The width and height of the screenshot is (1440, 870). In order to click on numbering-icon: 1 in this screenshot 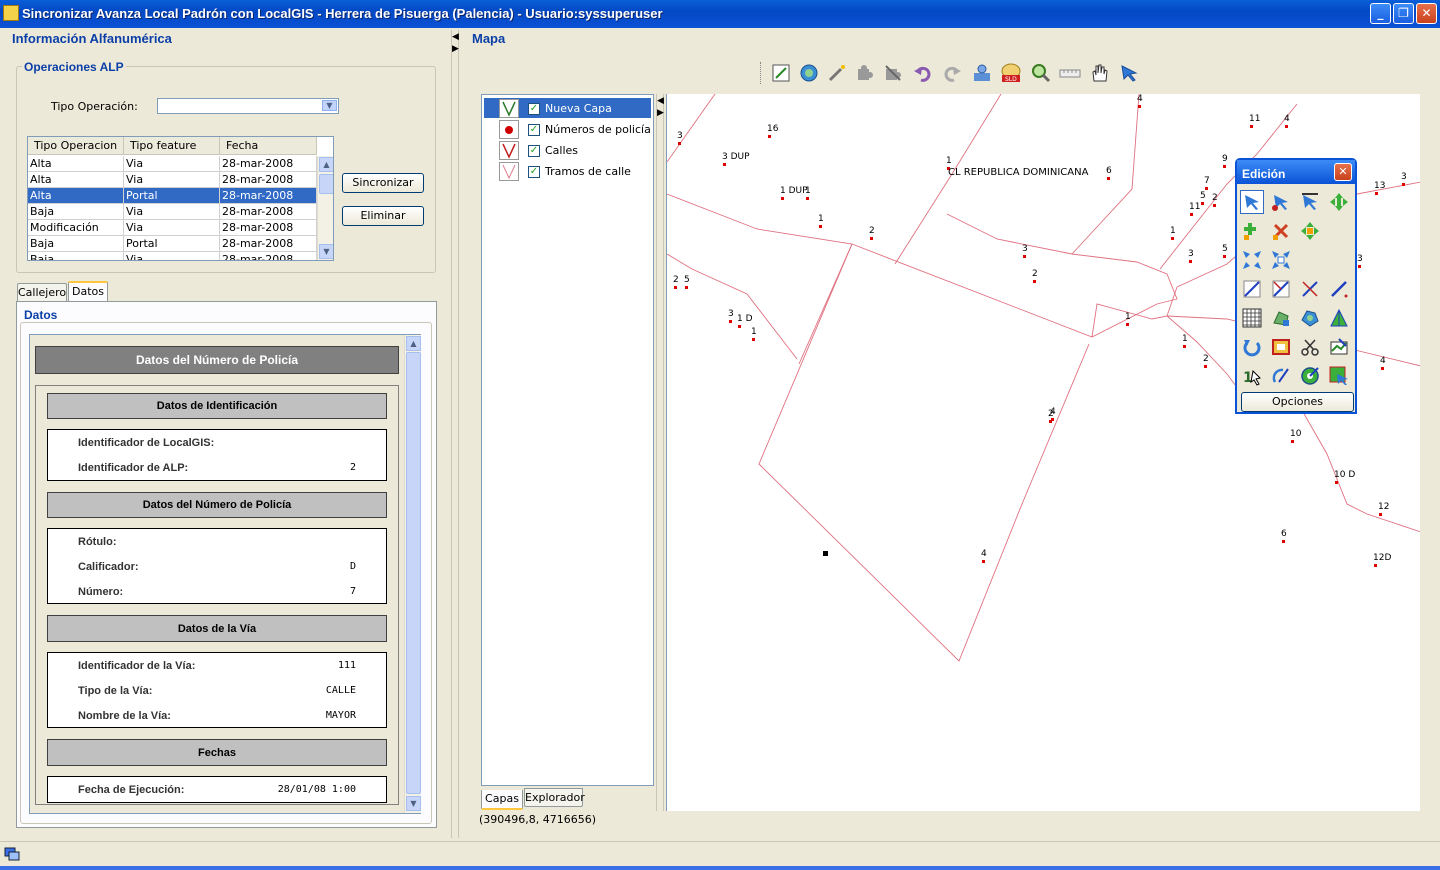, I will do `click(1252, 376)`.